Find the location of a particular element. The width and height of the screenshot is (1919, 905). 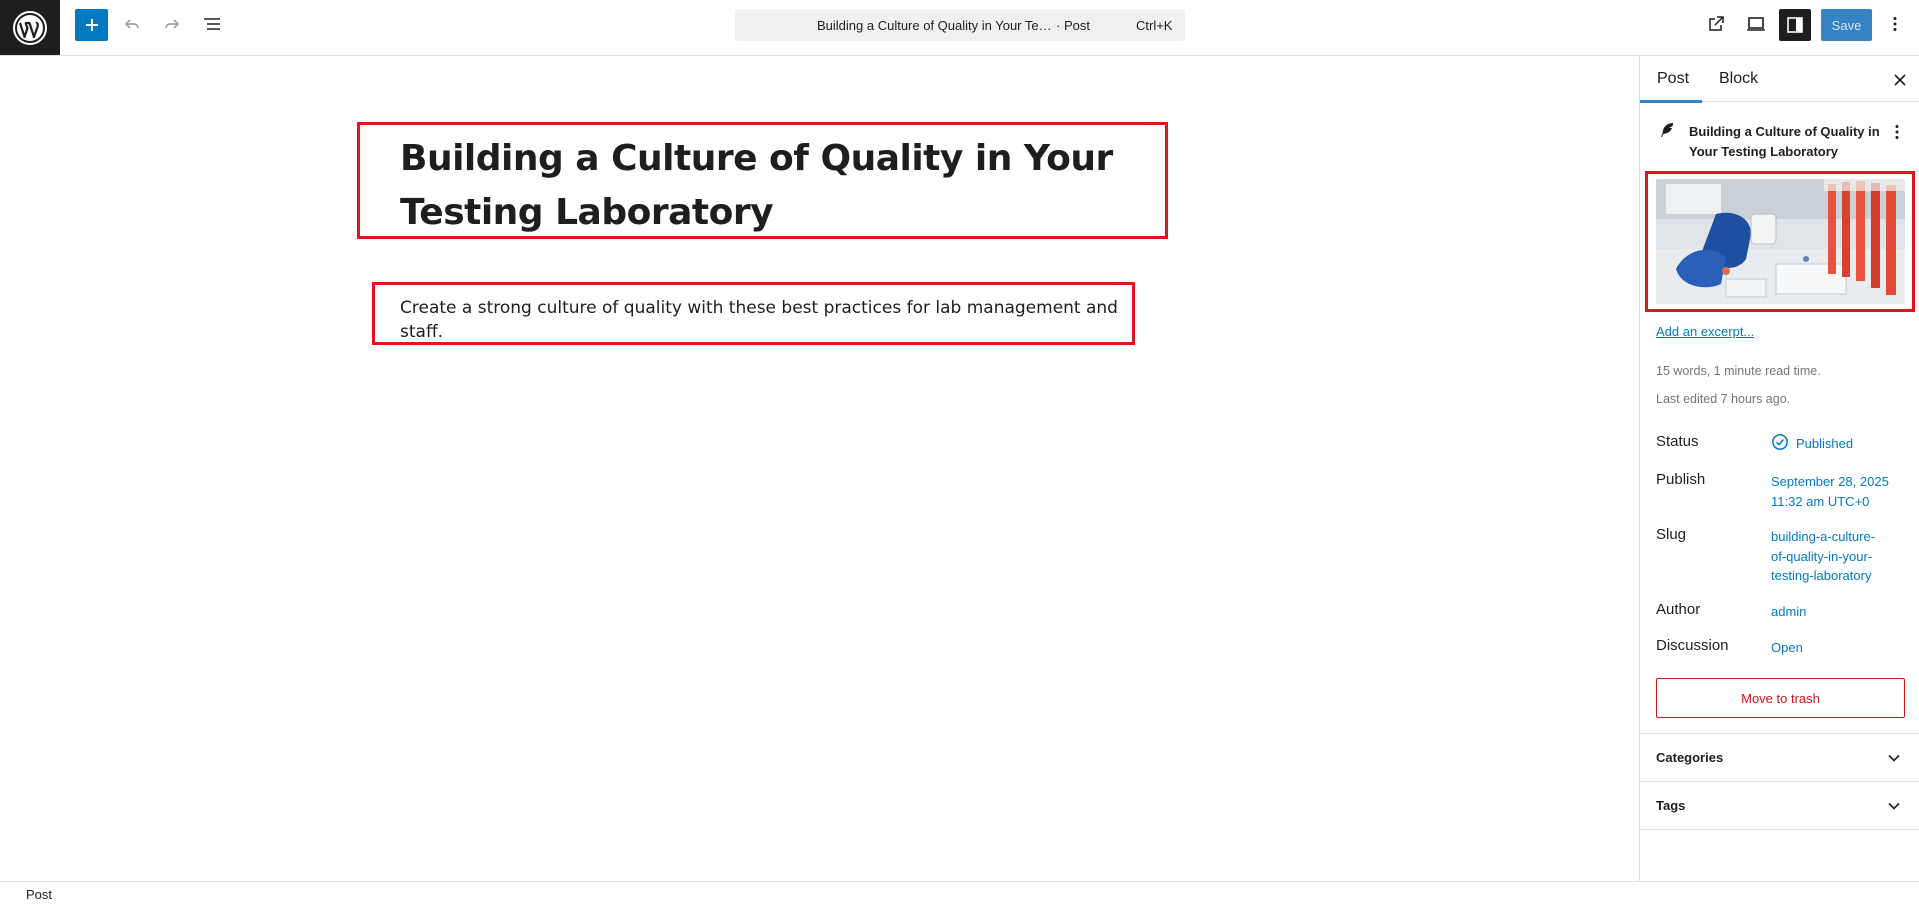

tab-block-label: Block is located at coordinates (1739, 78).